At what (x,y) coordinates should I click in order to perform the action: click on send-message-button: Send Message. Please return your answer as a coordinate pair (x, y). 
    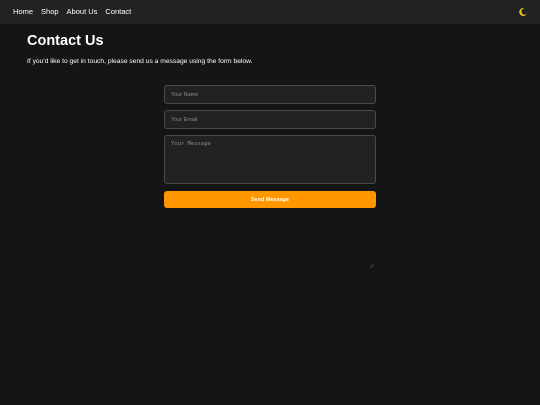
    Looking at the image, I should click on (270, 199).